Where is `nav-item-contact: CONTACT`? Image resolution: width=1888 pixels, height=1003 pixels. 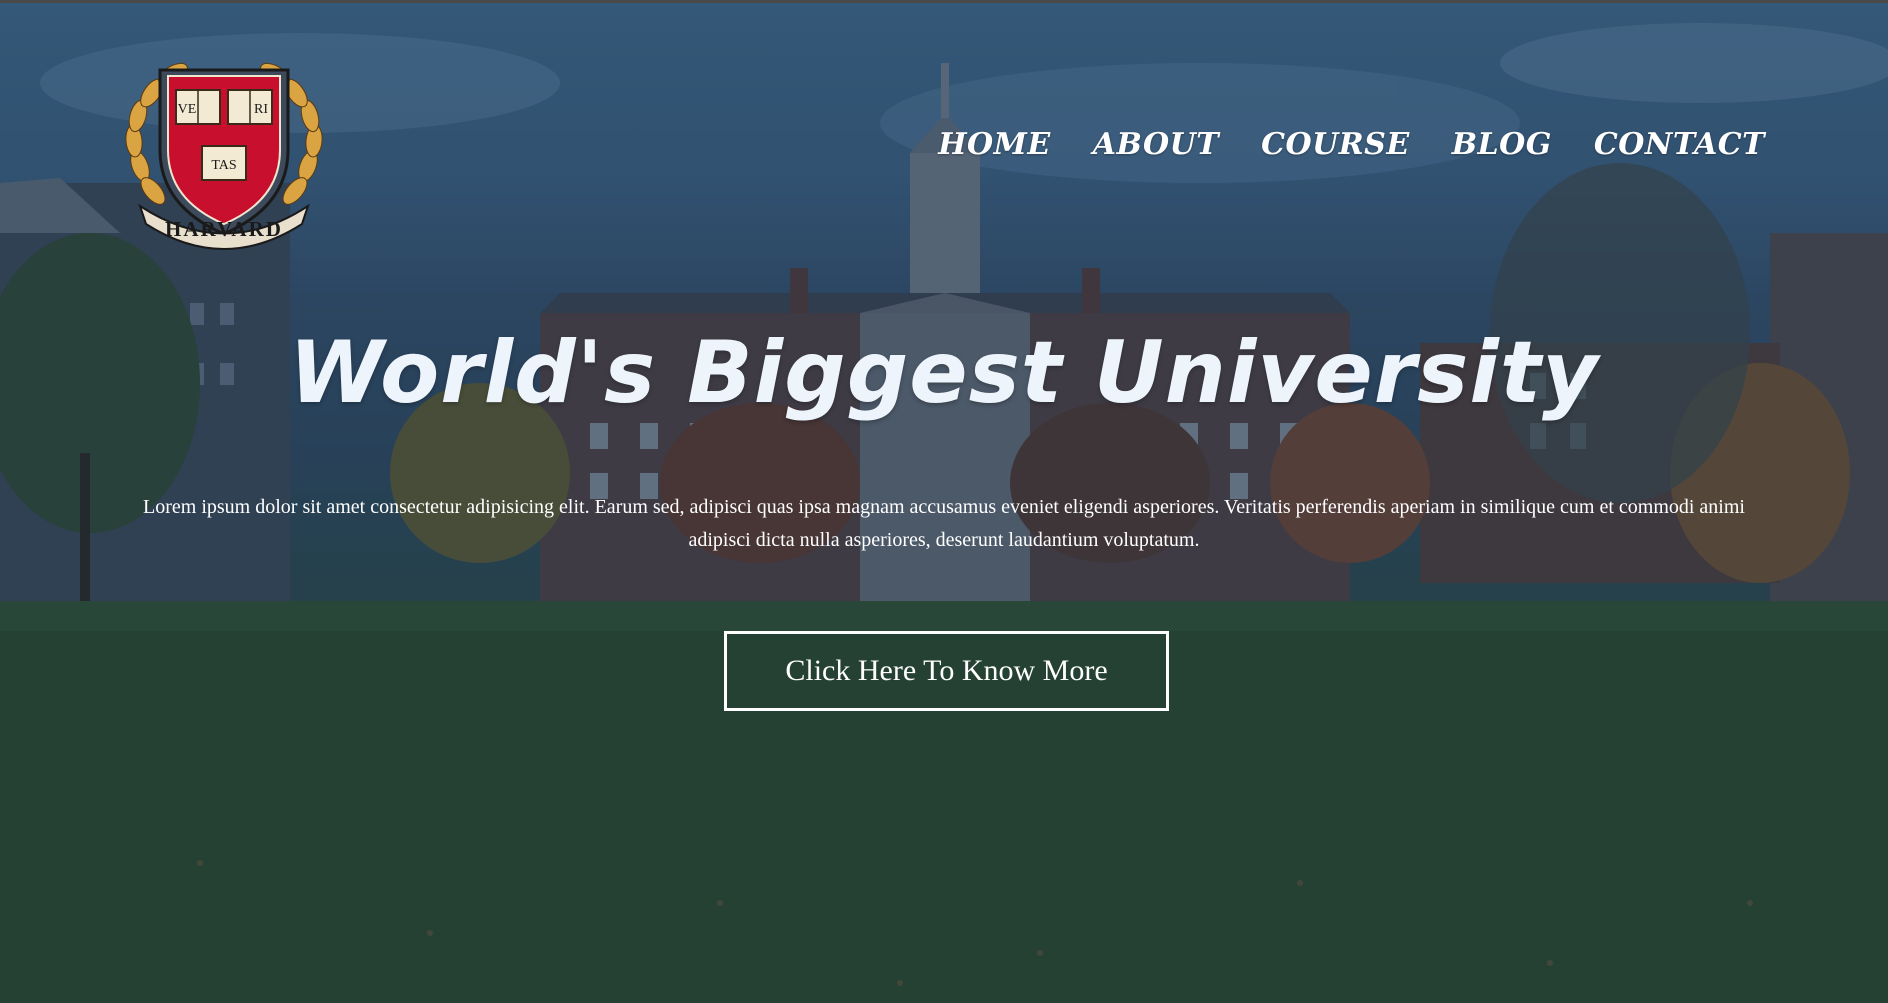 nav-item-contact: CONTACT is located at coordinates (1679, 144).